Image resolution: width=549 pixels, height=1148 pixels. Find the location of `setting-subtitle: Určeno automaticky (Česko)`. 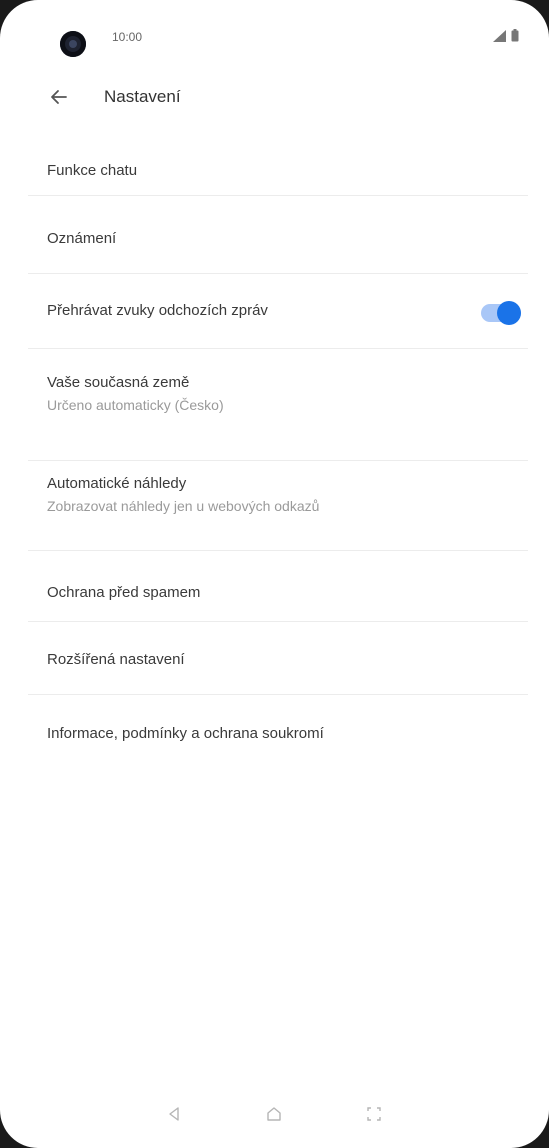

setting-subtitle: Určeno automaticky (Česko) is located at coordinates (135, 405).